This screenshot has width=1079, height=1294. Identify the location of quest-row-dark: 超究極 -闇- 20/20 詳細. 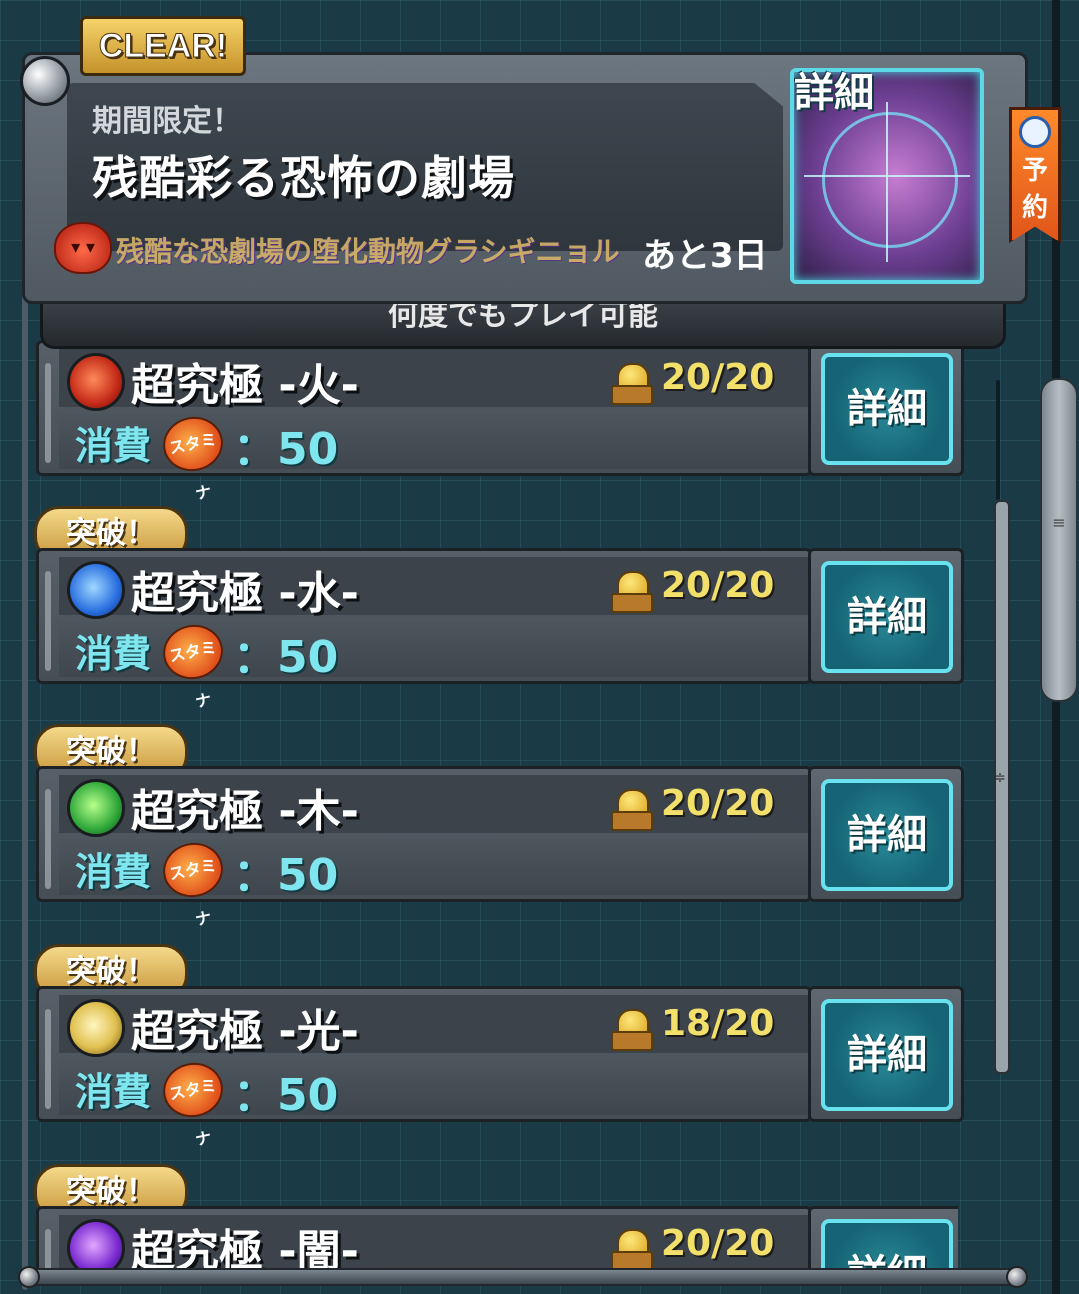
(497, 1238).